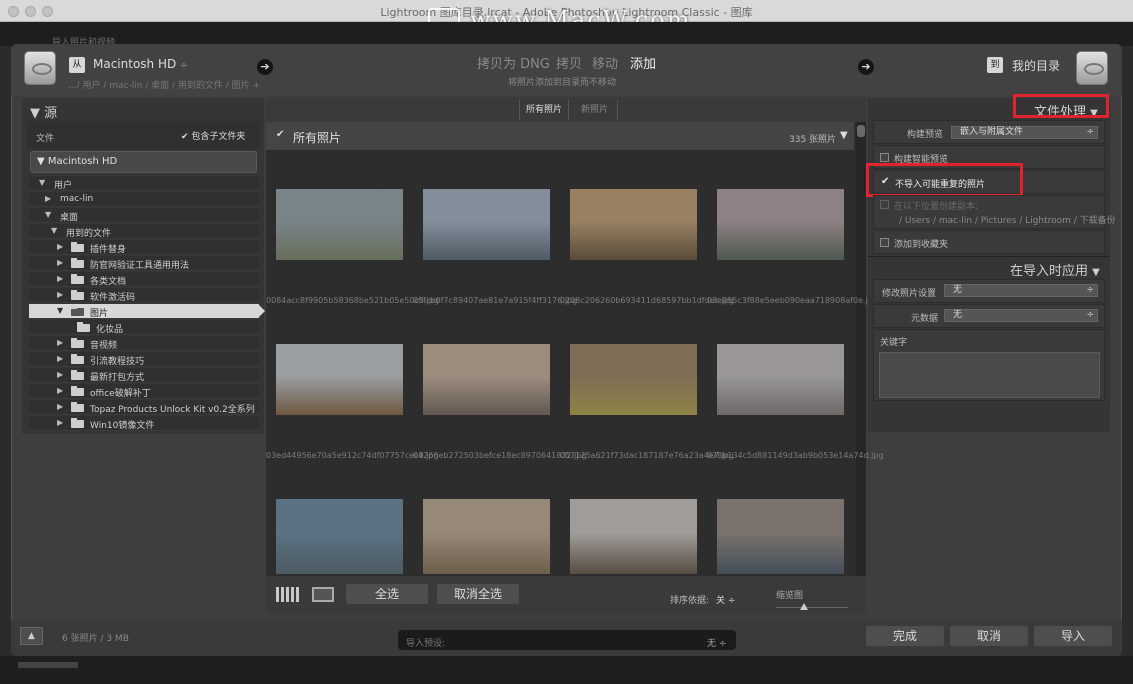 This screenshot has height=684, width=1133. What do you see at coordinates (725, 599) in the screenshot?
I see `sort-select: 关 ÷` at bounding box center [725, 599].